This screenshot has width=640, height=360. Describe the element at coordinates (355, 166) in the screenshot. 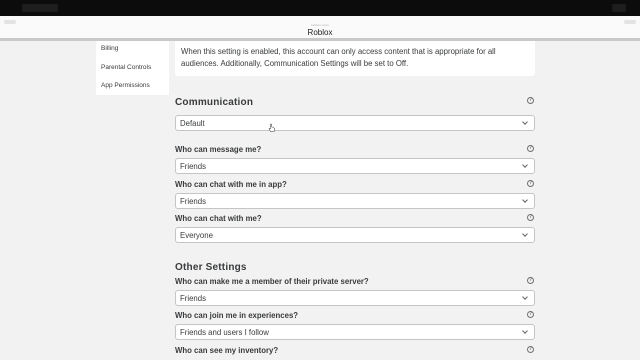

I see `message-select: Friends` at that location.